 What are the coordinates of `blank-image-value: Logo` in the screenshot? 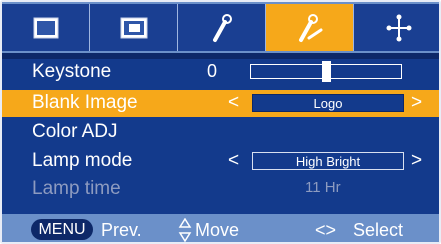 It's located at (328, 103).